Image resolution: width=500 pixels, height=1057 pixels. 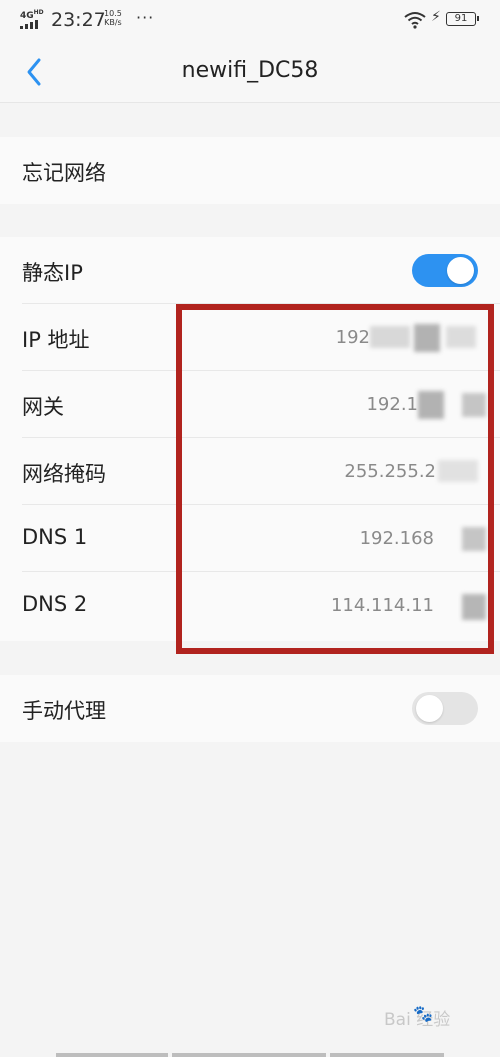 I want to click on network-speed: 10.5 KB/s, so click(x=113, y=18).